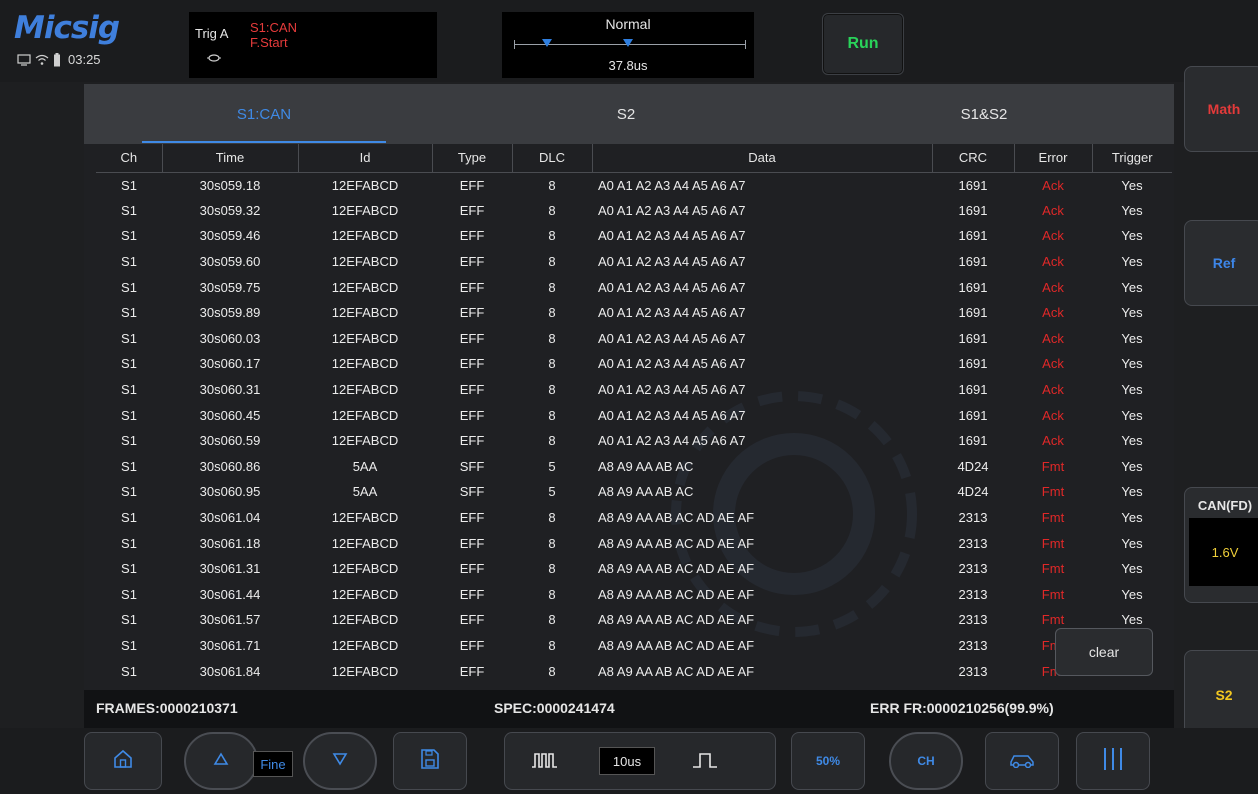 The height and width of the screenshot is (794, 1258). Describe the element at coordinates (1132, 158) in the screenshot. I see `column-header-trigger: Trigger` at that location.